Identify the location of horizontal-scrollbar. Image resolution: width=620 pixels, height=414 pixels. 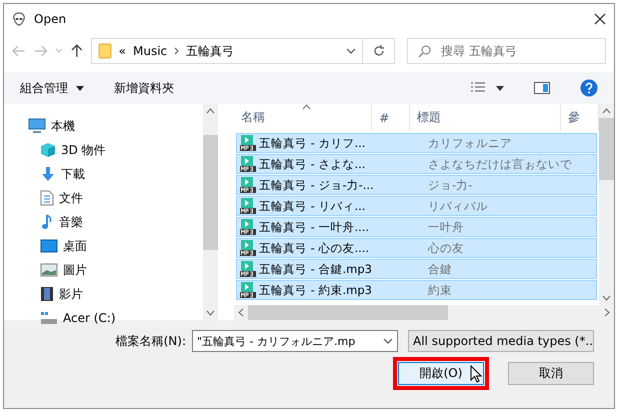
(424, 312).